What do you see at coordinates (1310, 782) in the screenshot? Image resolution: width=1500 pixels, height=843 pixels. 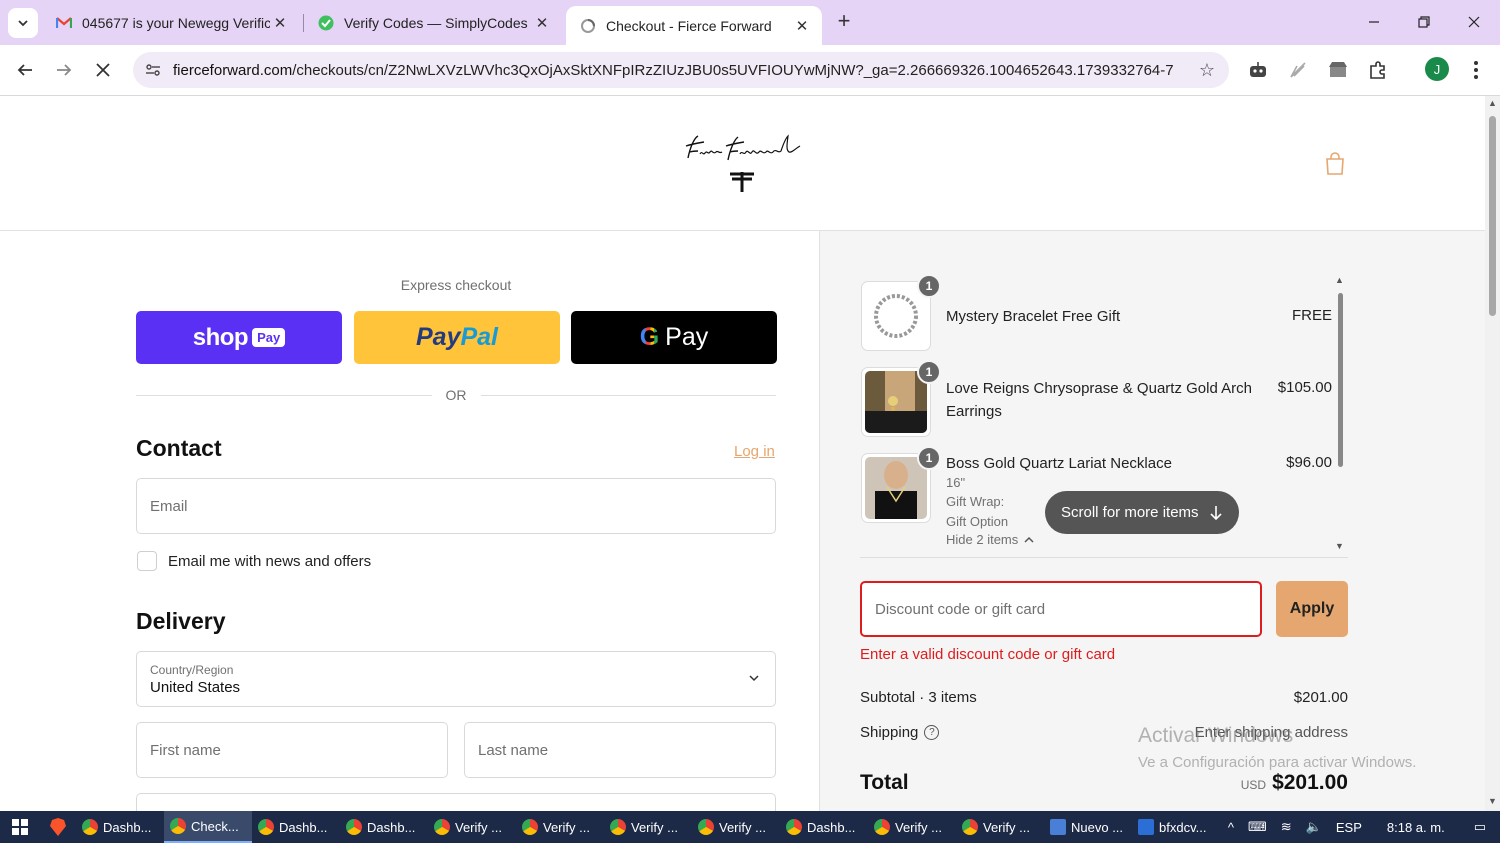 I see `total-value: $201.00` at bounding box center [1310, 782].